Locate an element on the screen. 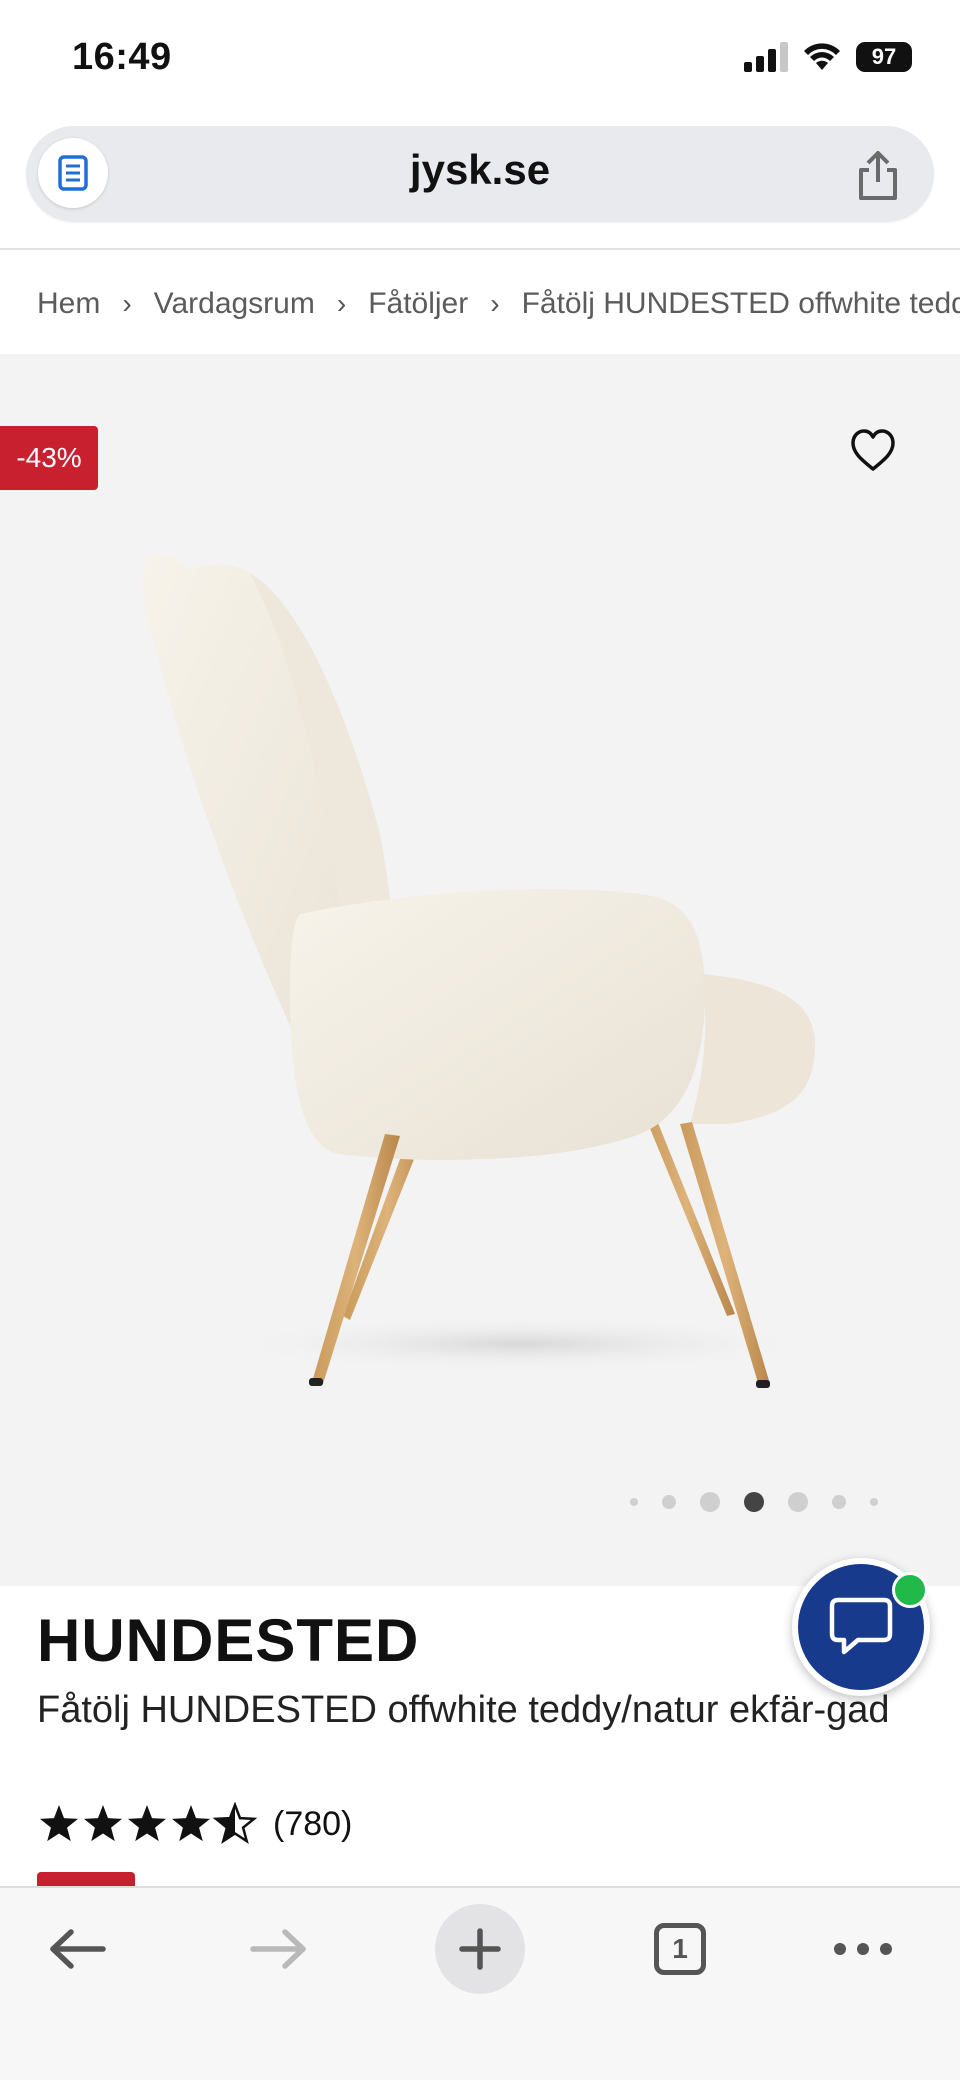  signal-icon is located at coordinates (766, 57).